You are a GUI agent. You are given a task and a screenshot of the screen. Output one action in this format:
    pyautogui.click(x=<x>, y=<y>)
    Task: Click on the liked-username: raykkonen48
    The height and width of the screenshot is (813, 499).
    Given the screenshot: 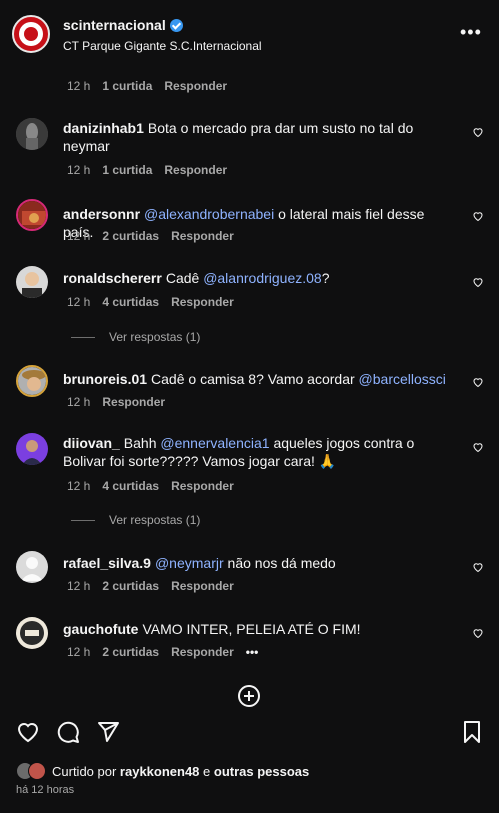 What is the action you would take?
    pyautogui.click(x=160, y=771)
    